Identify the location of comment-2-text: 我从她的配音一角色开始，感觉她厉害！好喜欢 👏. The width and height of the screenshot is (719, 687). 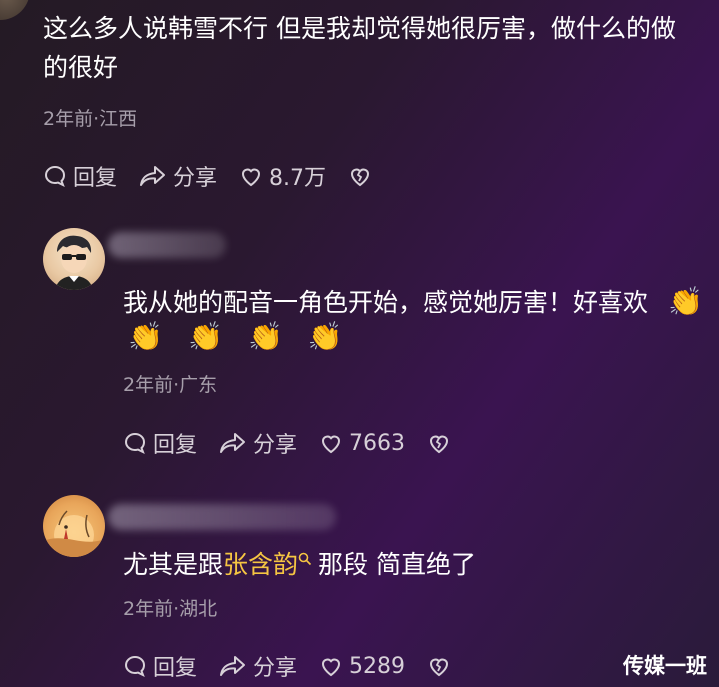
(418, 301).